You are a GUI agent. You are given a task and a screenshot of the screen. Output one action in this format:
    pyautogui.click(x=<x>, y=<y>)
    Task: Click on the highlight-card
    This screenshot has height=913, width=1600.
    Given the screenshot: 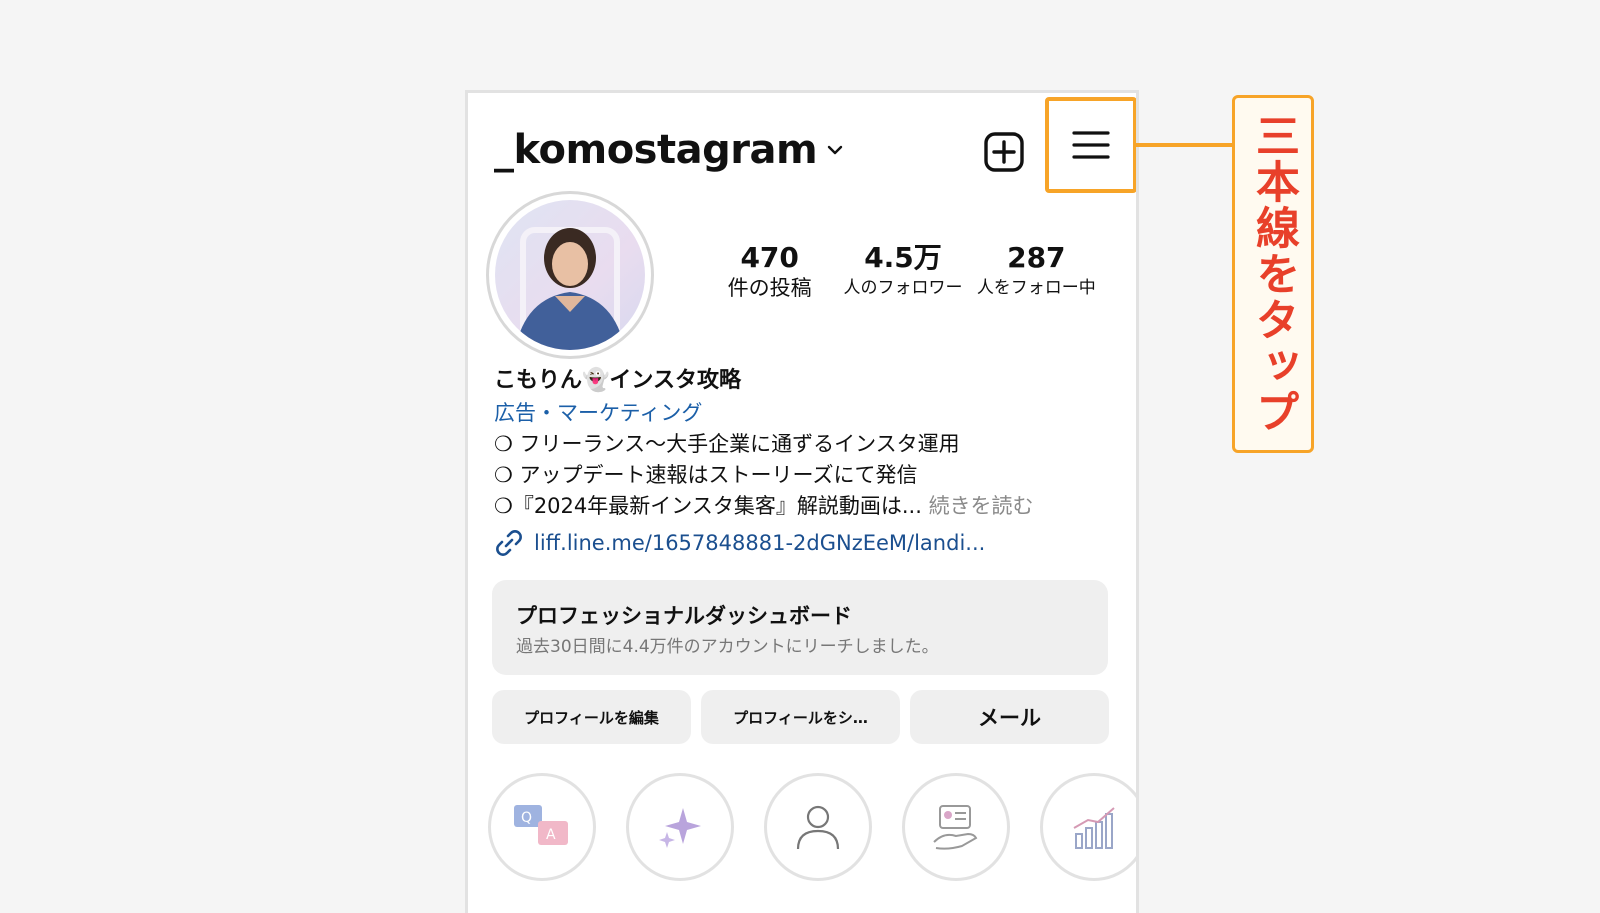 What is the action you would take?
    pyautogui.click(x=956, y=827)
    